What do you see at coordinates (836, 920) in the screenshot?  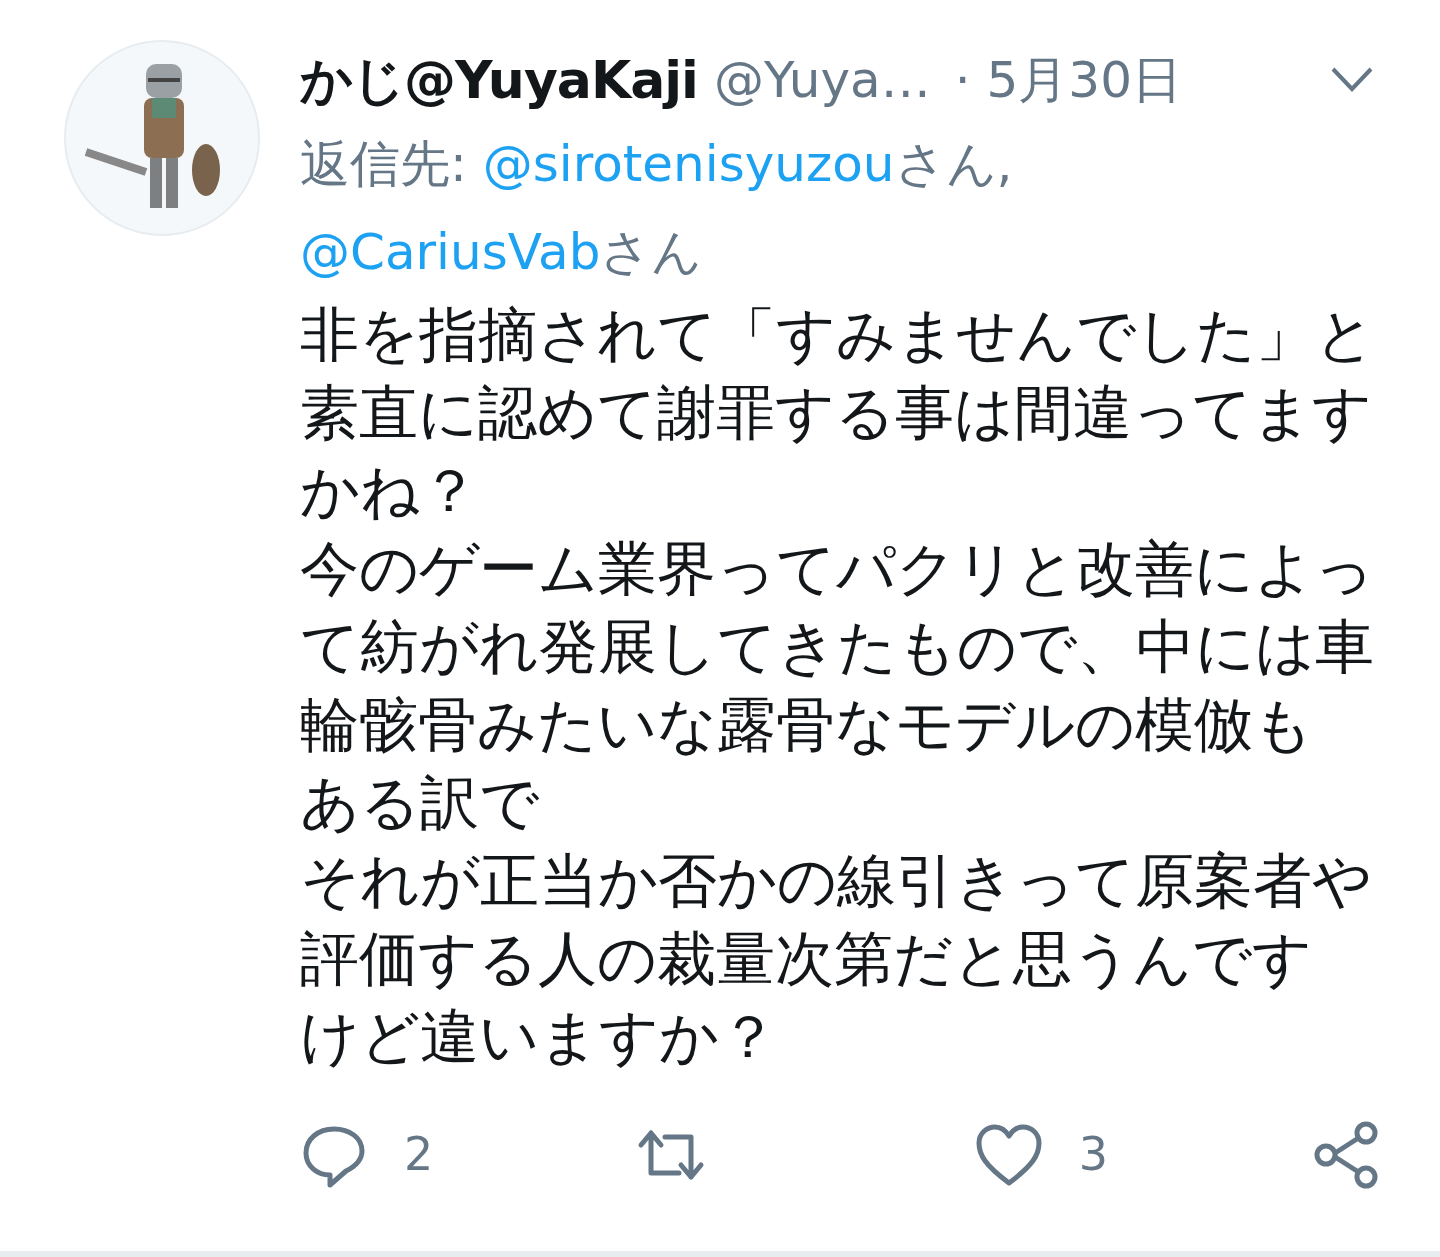 I see `tweet-text: それが正当か否かの線引きって原案者や評価する人の裁量次第だと思うんです` at bounding box center [836, 920].